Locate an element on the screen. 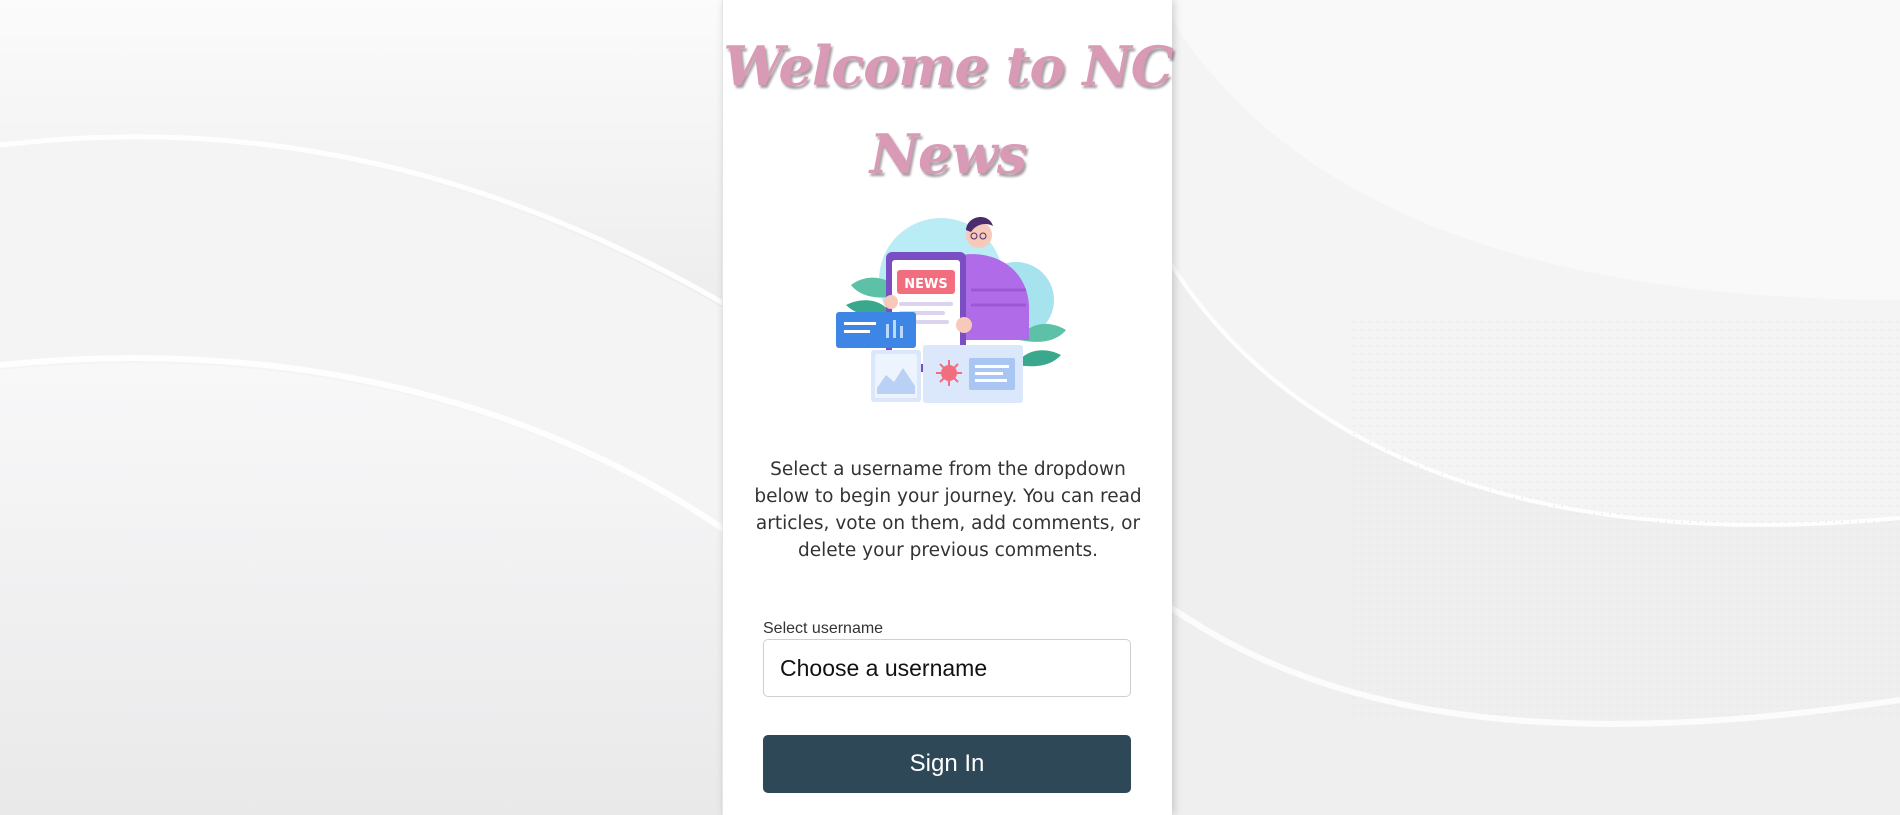  news-badge-text: NEWS is located at coordinates (925, 284).